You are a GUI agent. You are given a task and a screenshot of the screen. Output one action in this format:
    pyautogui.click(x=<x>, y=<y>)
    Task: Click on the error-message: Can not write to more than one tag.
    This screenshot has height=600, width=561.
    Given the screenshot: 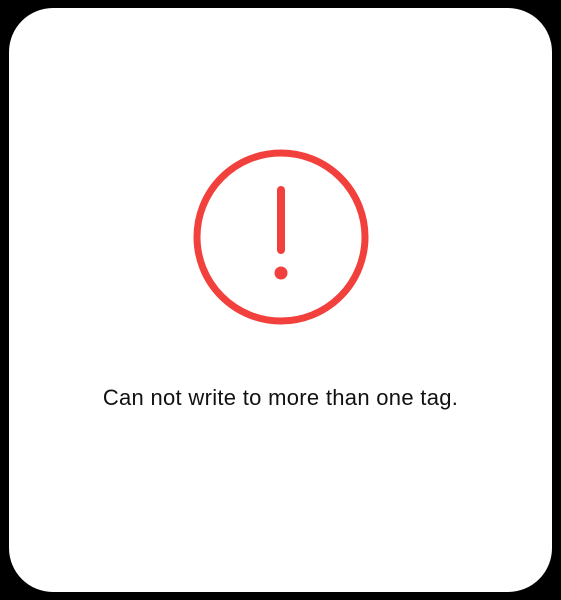 What is the action you would take?
    pyautogui.click(x=280, y=397)
    